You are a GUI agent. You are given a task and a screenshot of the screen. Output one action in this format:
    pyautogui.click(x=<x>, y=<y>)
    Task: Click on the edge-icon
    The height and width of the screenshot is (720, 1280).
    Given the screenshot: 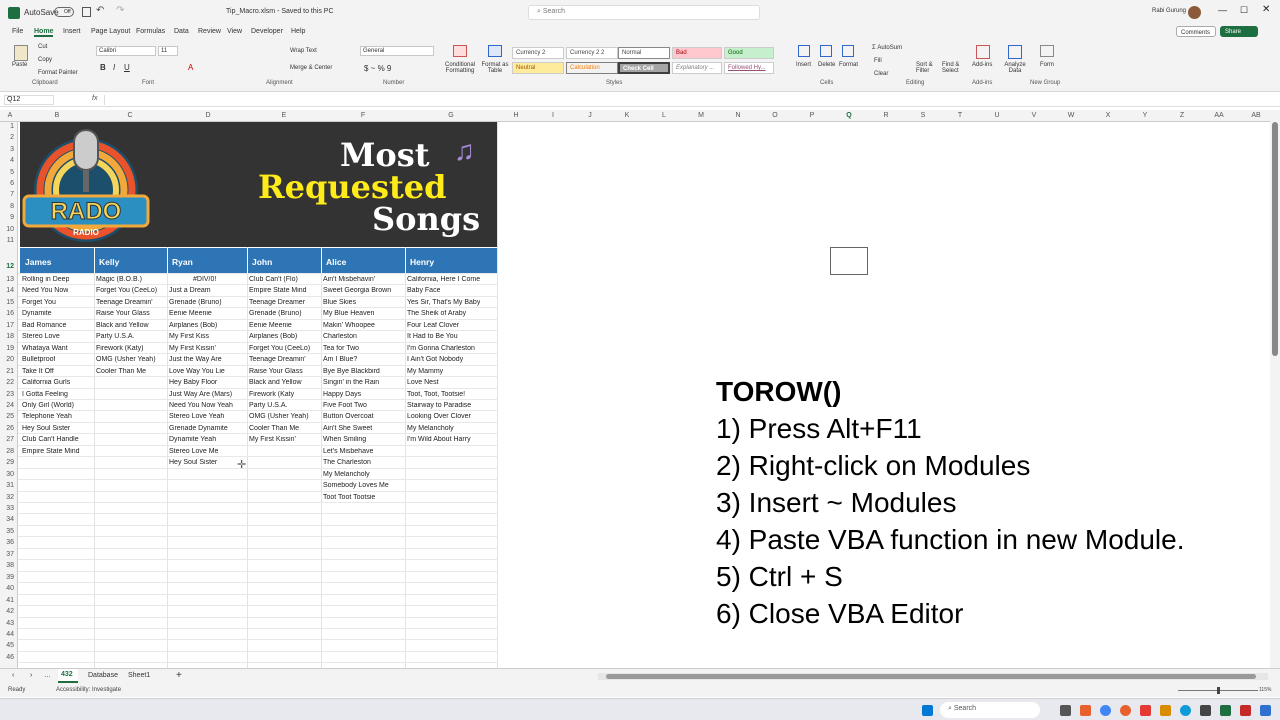 What is the action you would take?
    pyautogui.click(x=1185, y=710)
    